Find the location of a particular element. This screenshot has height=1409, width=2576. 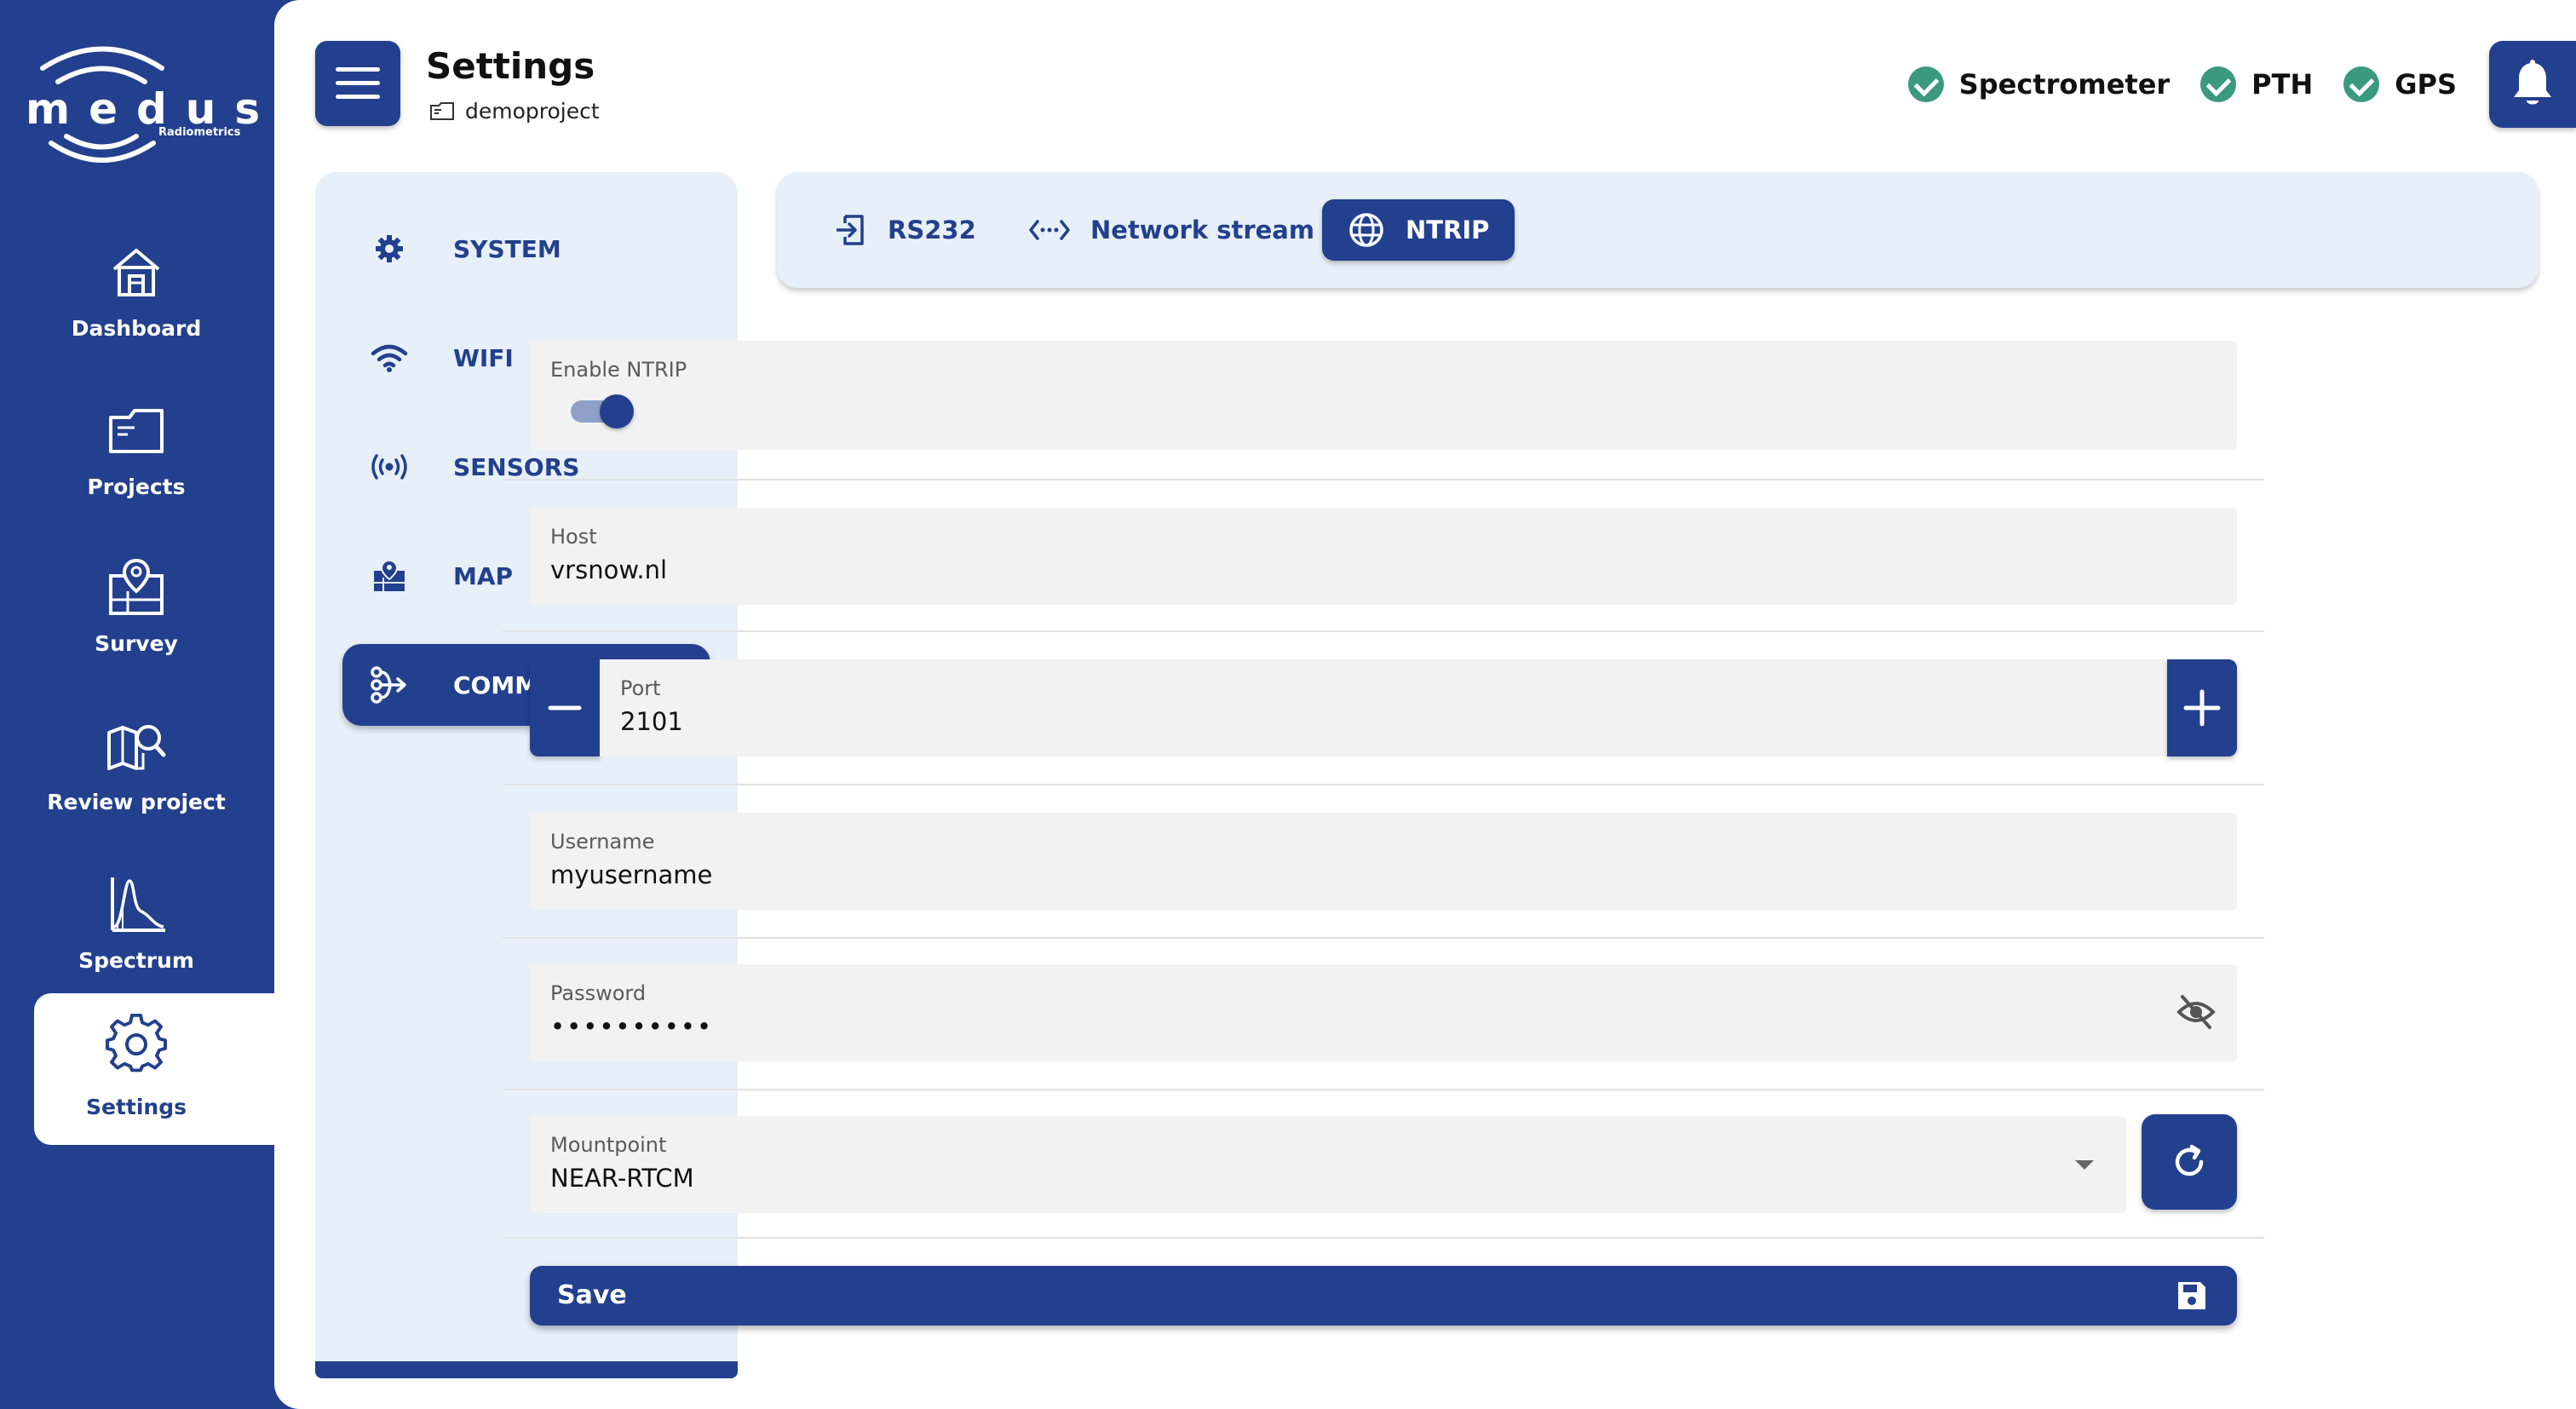

refresh-mountpoints-button is located at coordinates (2190, 1162).